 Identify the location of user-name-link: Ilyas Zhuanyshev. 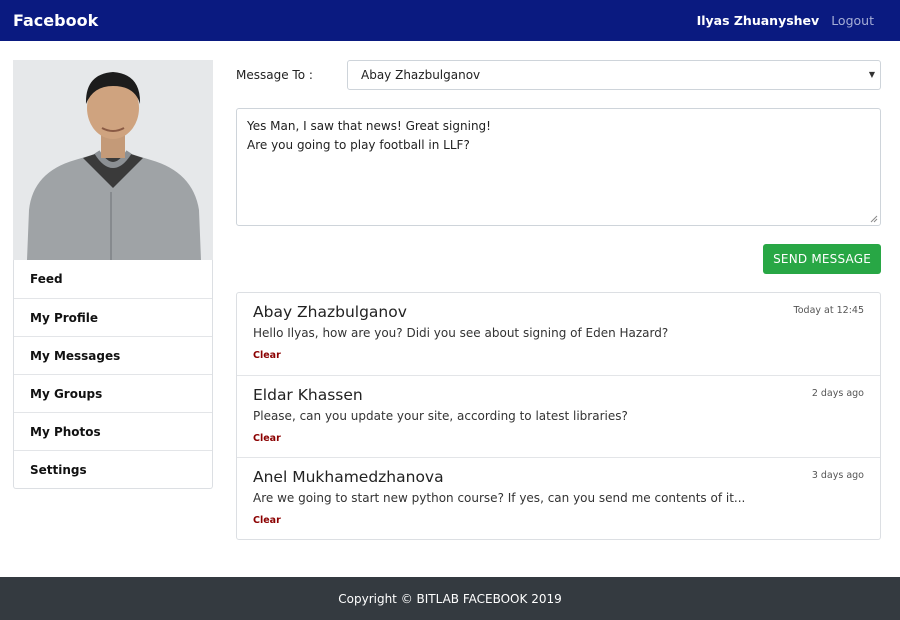
(758, 20).